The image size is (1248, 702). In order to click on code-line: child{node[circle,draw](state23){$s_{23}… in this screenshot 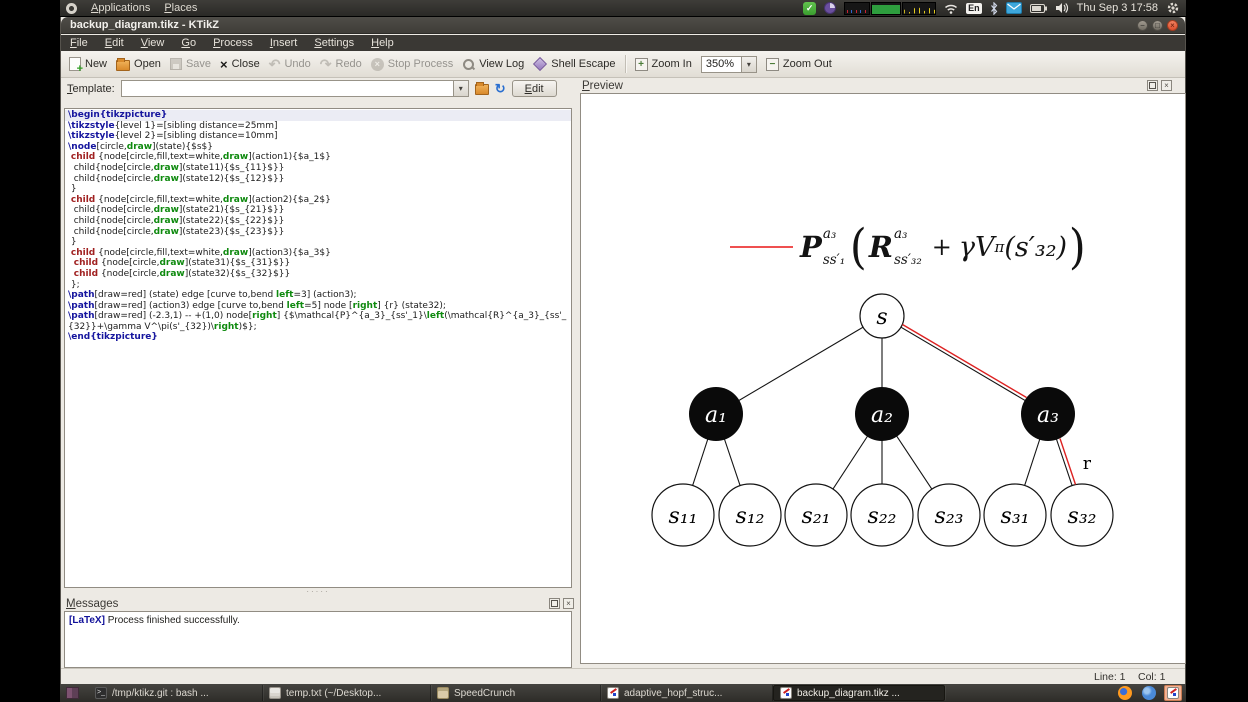, I will do `click(318, 232)`.